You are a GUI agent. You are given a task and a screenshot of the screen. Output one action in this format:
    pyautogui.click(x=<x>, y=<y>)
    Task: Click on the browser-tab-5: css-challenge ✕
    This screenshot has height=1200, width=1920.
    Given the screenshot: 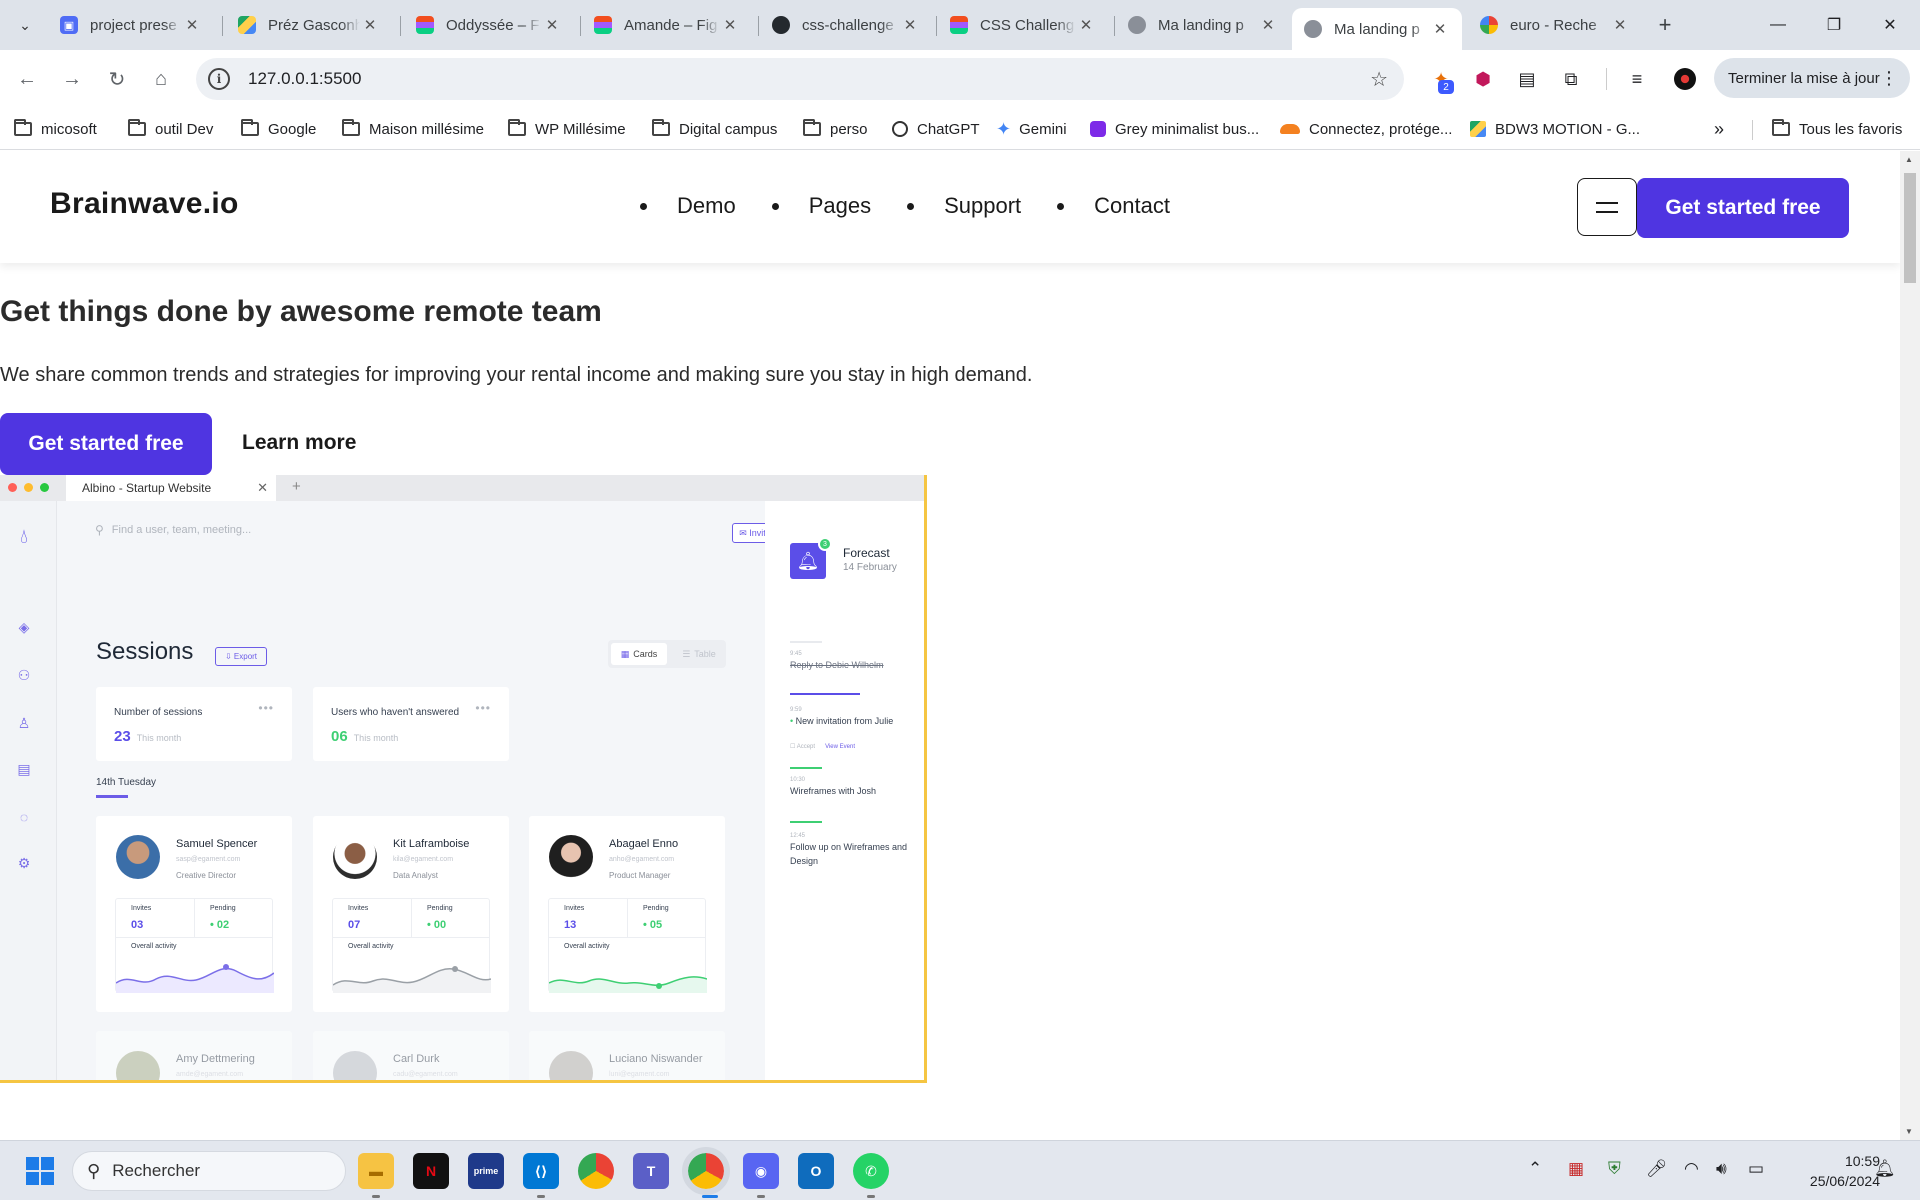 What is the action you would take?
    pyautogui.click(x=846, y=25)
    